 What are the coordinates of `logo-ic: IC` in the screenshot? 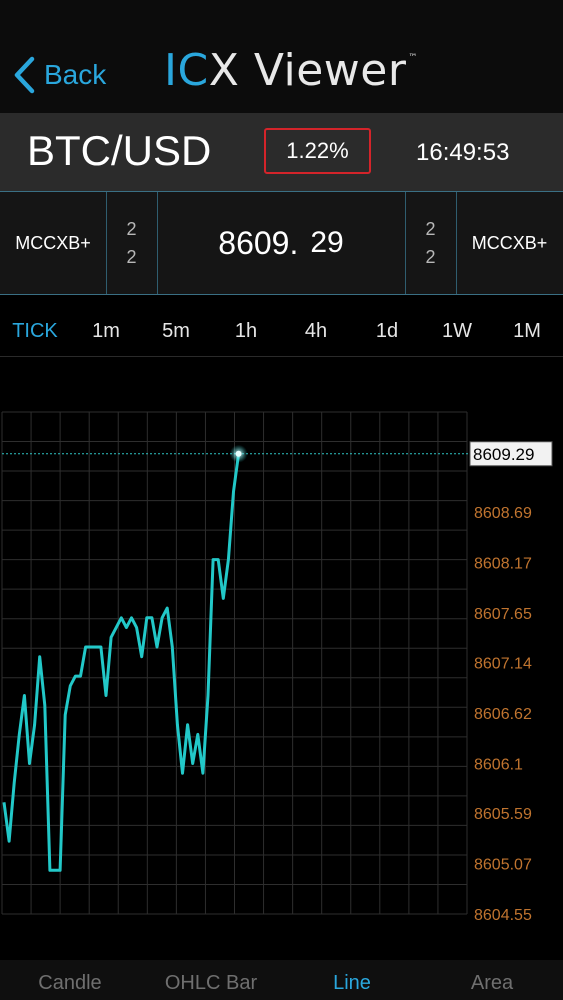 It's located at (186, 70).